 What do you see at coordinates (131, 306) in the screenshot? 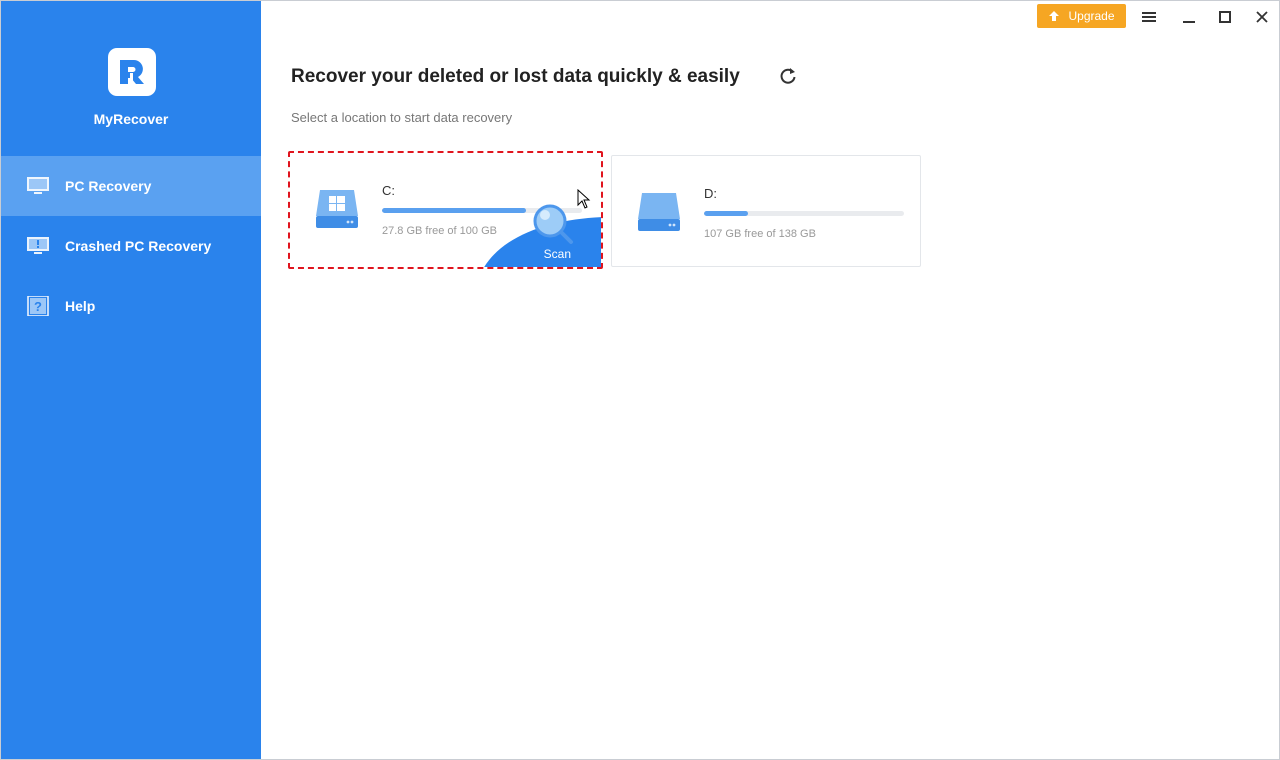
I see `sidebar-item-help: ? Help` at bounding box center [131, 306].